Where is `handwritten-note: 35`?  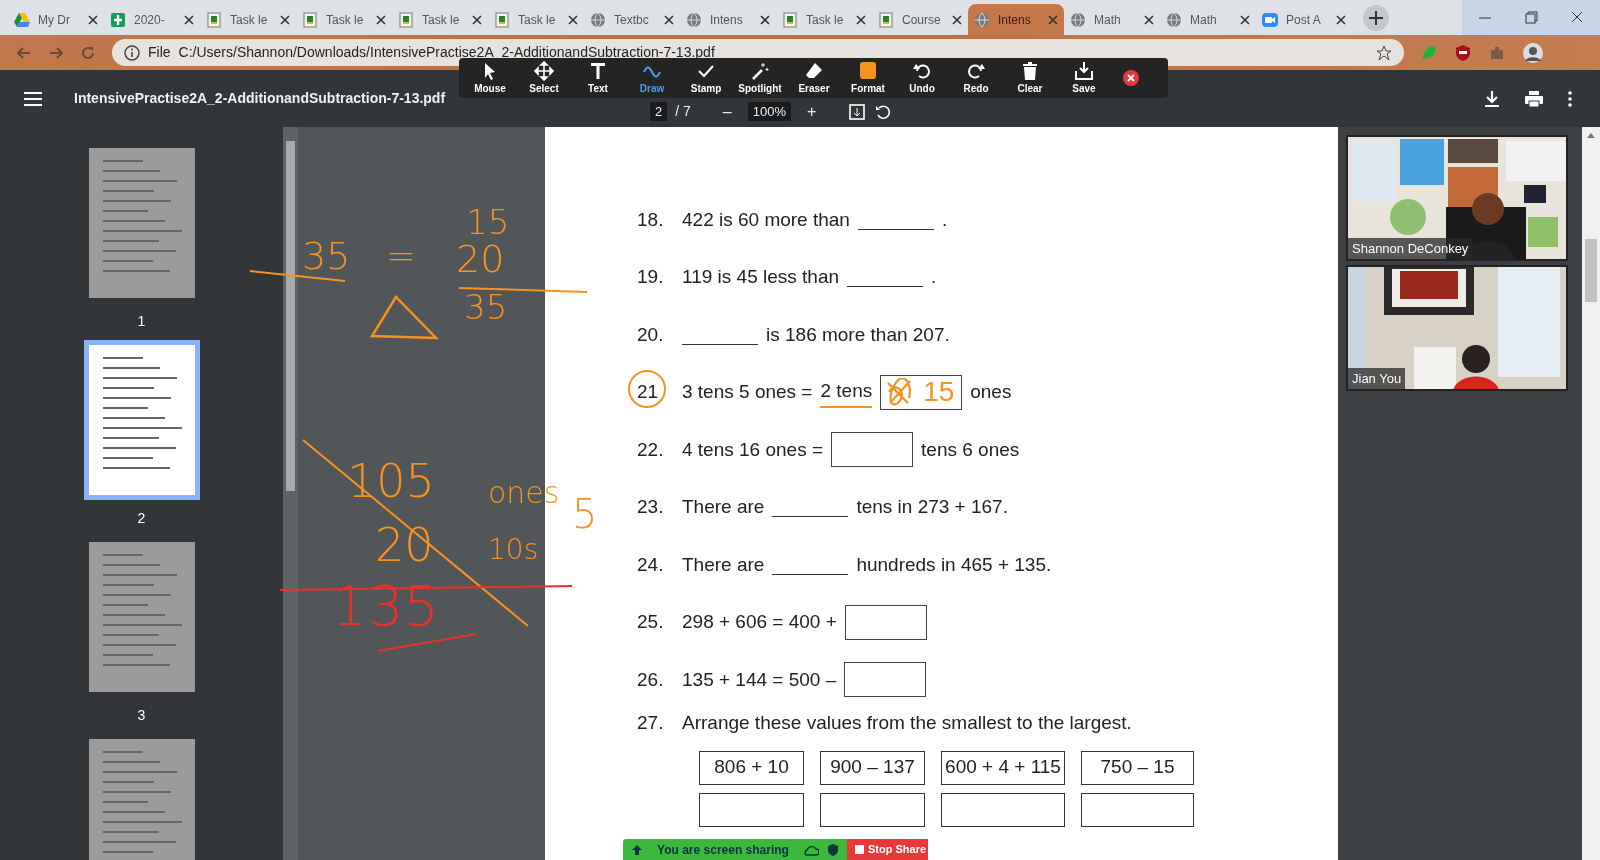 handwritten-note: 35 is located at coordinates (326, 256).